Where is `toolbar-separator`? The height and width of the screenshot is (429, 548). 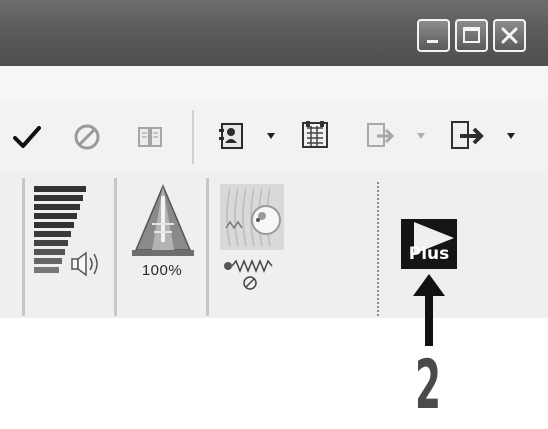
toolbar-separator is located at coordinates (193, 137).